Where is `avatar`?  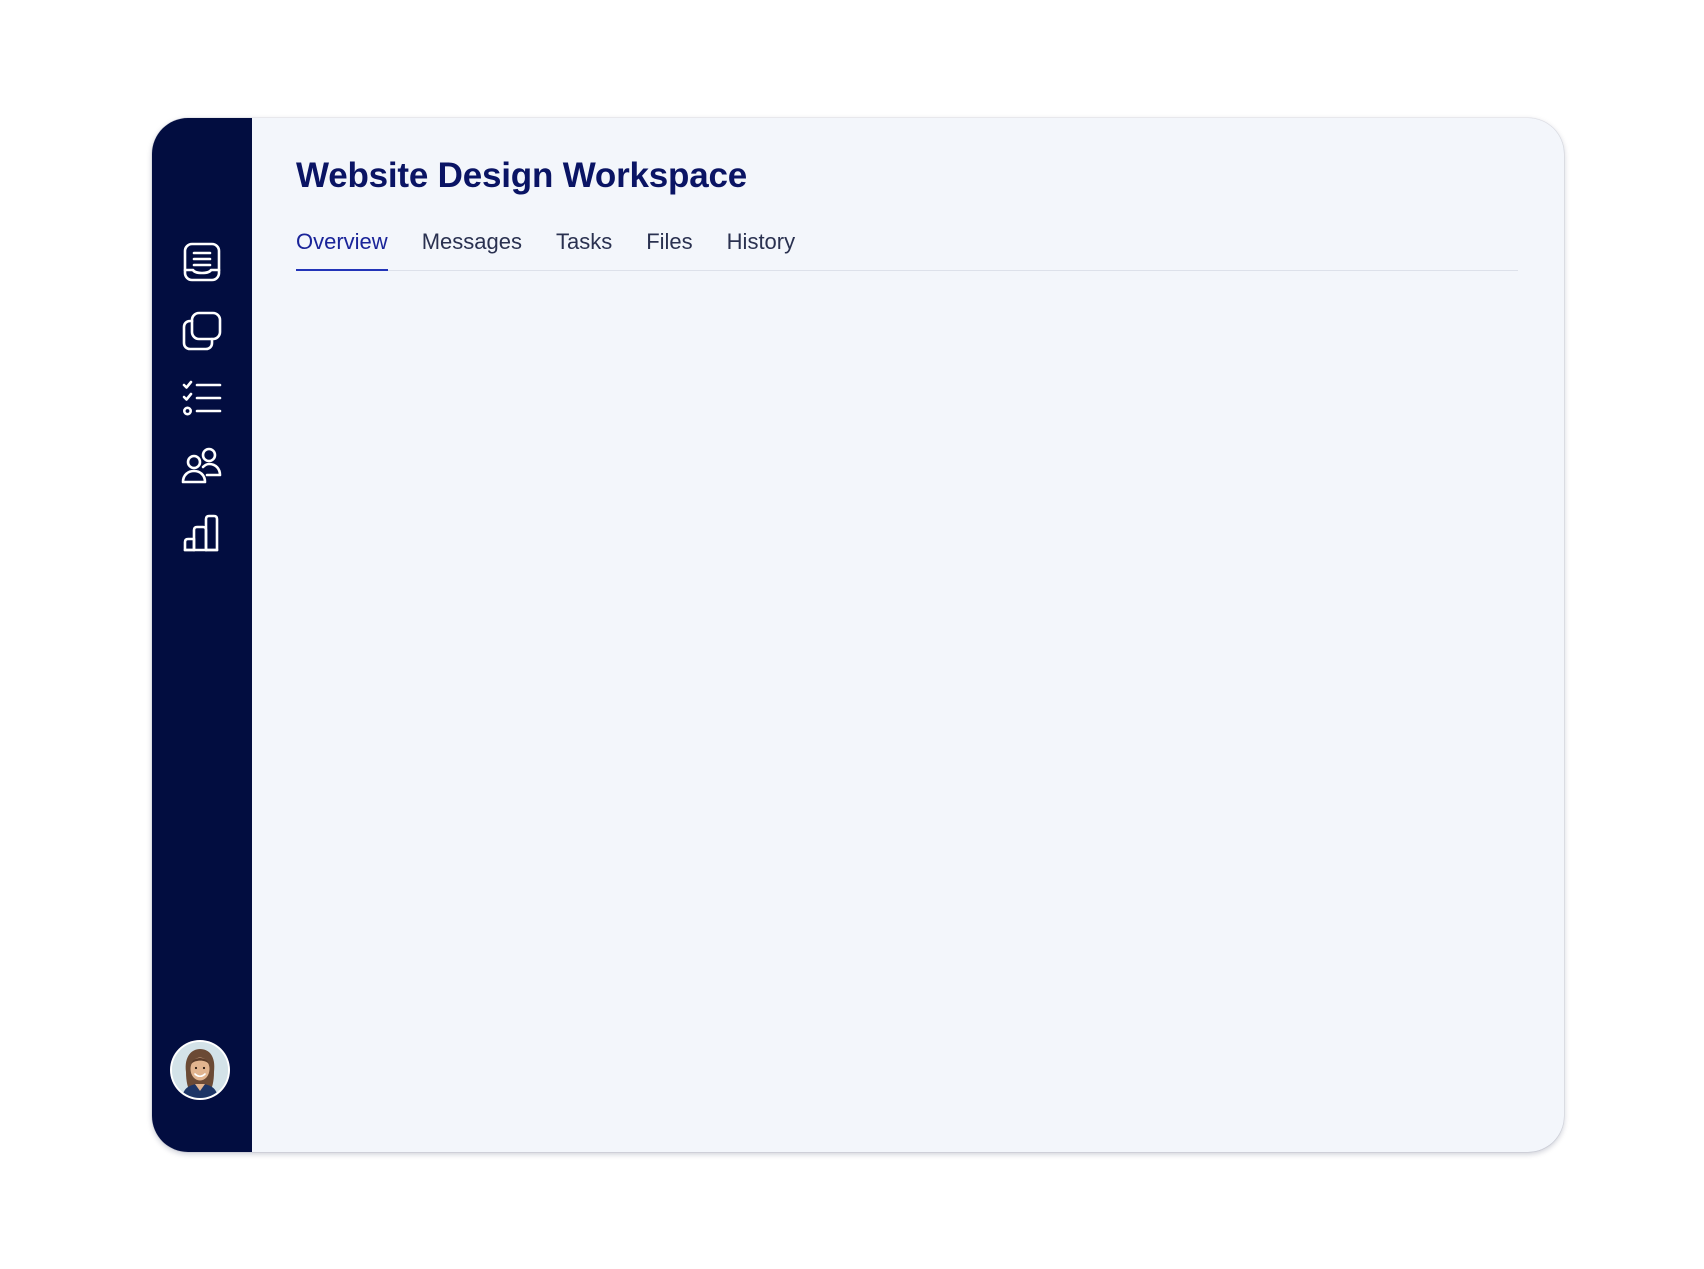 avatar is located at coordinates (200, 1070).